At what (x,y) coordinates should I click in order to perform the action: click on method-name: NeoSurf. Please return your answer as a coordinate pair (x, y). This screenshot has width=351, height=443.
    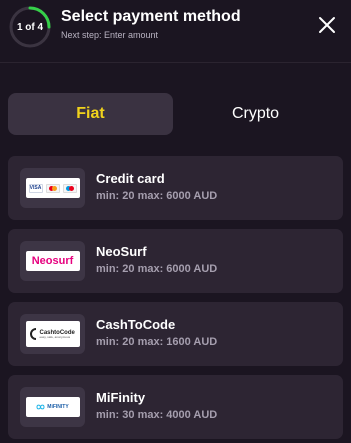
    Looking at the image, I should click on (121, 251).